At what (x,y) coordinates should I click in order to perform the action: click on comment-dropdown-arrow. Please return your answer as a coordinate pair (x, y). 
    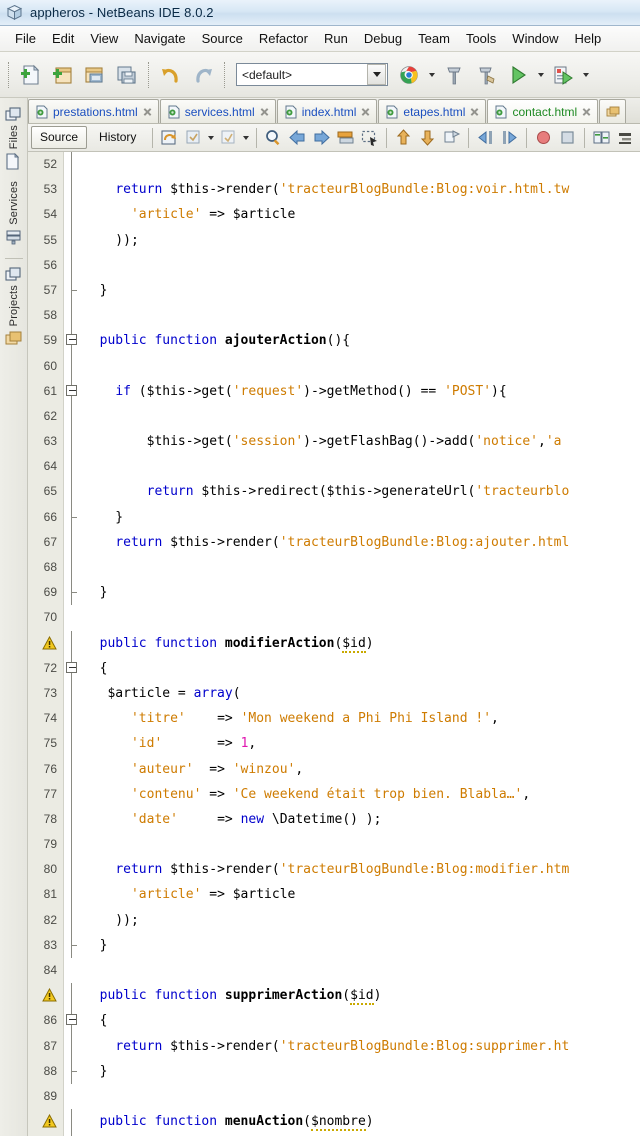
    Looking at the image, I should click on (211, 138).